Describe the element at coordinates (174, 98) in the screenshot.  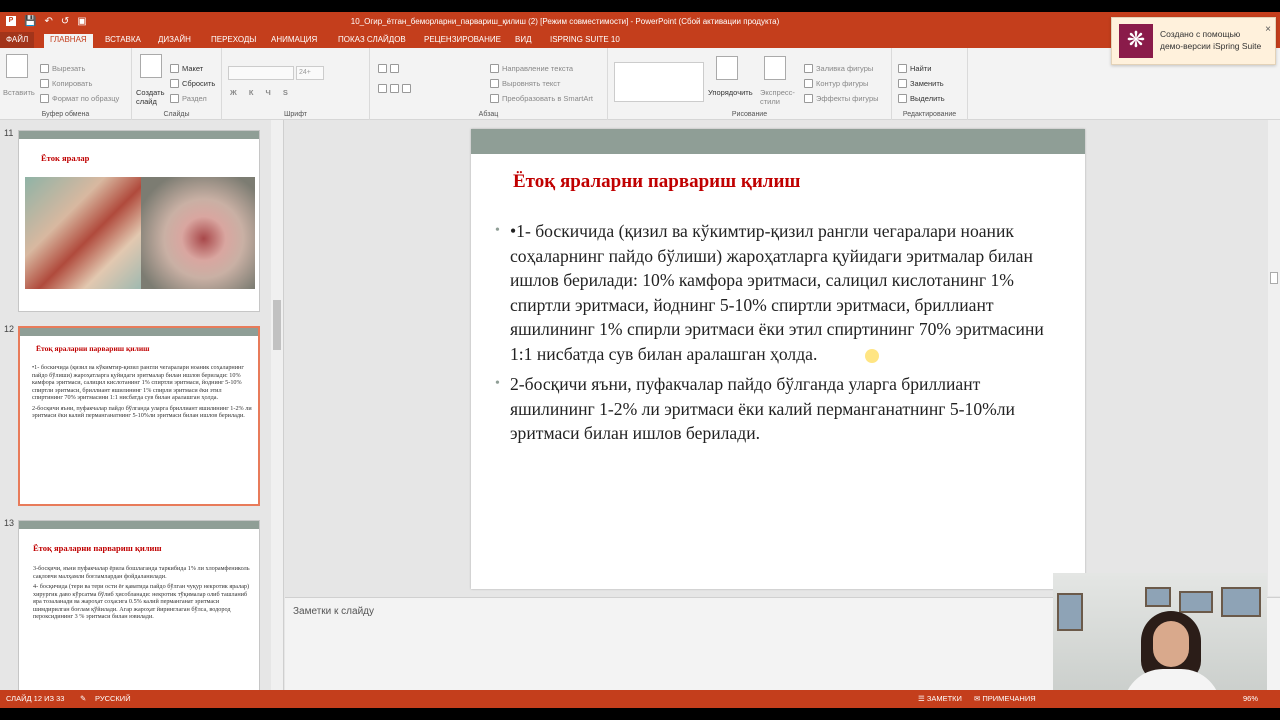
I see `section-icon` at that location.